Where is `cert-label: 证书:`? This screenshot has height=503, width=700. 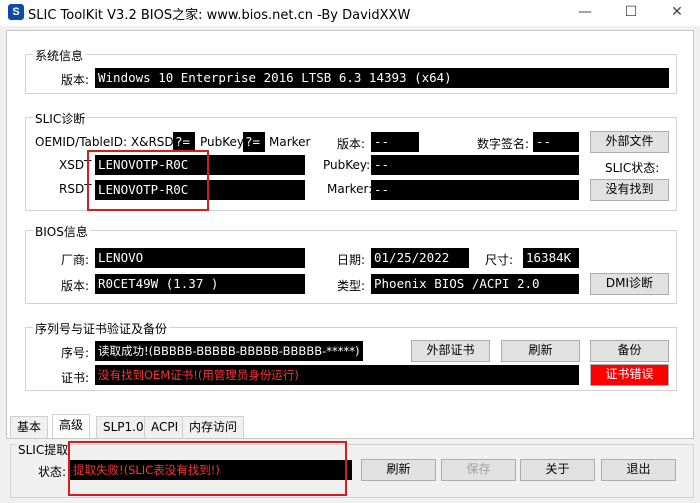
cert-label: 证书: is located at coordinates (75, 378).